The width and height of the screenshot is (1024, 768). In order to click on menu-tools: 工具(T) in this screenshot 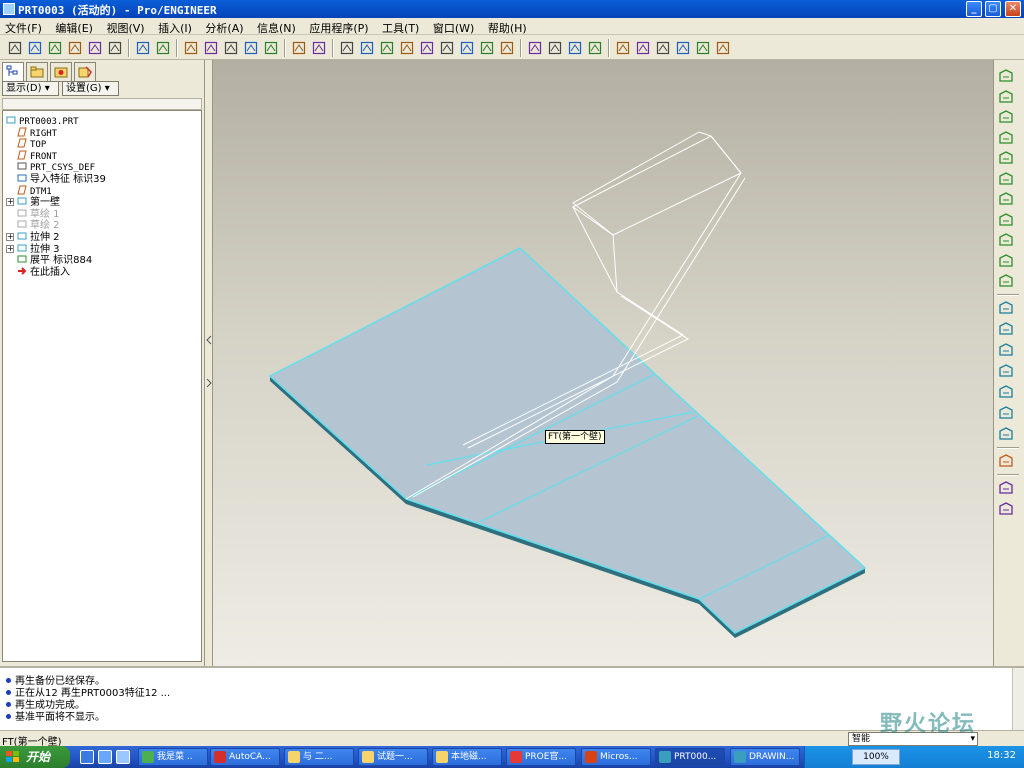, I will do `click(400, 27)`.